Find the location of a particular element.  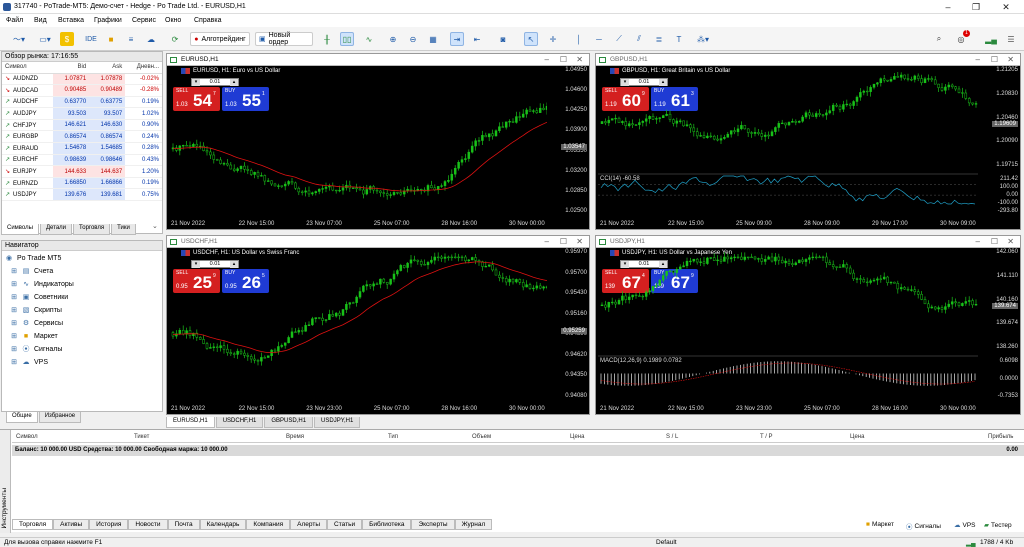

candlestick-icon: ▯▯ is located at coordinates (347, 39).